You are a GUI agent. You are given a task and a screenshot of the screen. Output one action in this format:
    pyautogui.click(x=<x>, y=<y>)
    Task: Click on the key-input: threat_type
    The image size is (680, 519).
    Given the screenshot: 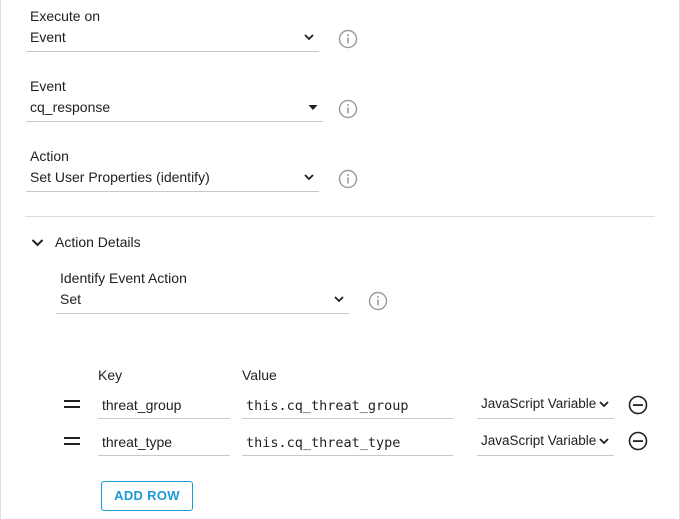 What is the action you would take?
    pyautogui.click(x=164, y=443)
    